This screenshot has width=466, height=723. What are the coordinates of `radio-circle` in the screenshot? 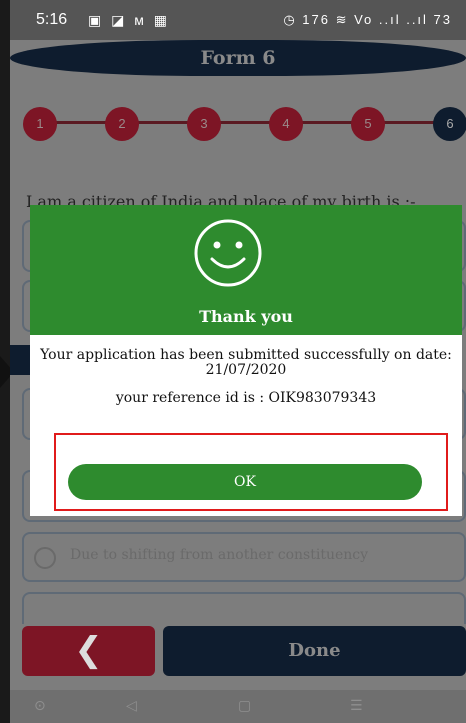 It's located at (45, 558).